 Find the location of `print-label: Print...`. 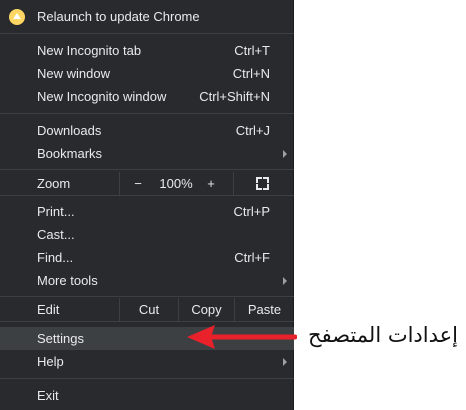

print-label: Print... is located at coordinates (56, 211).